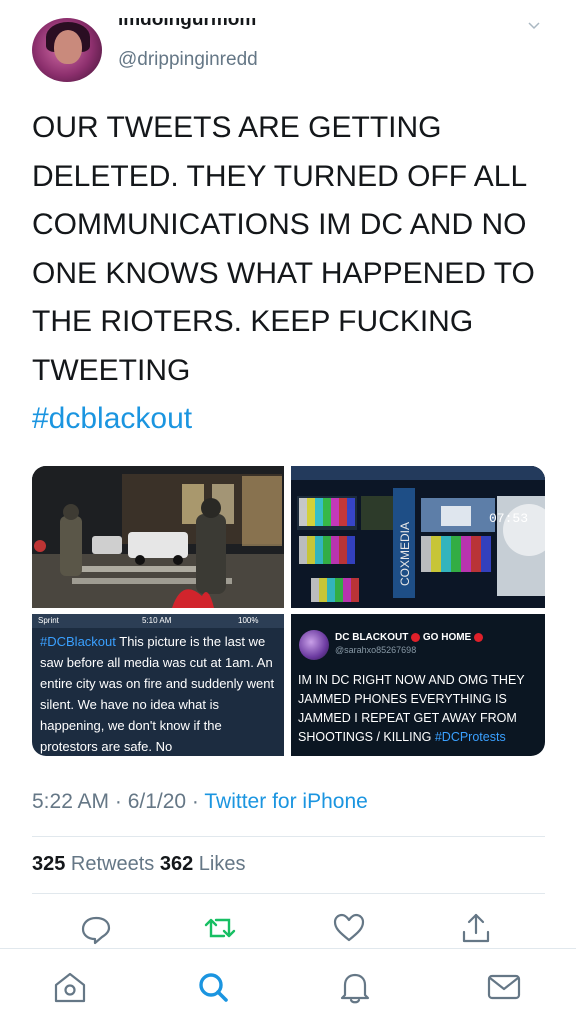 The height and width of the screenshot is (1025, 576). What do you see at coordinates (96, 928) in the screenshot?
I see `reply-icon` at bounding box center [96, 928].